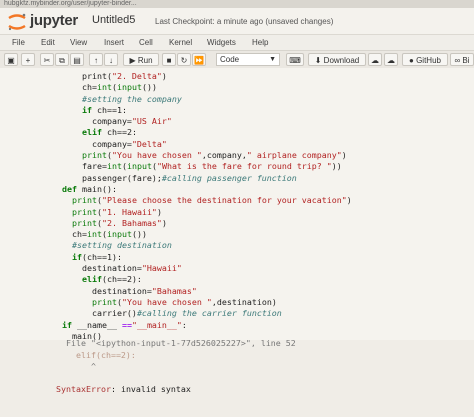 The height and width of the screenshot is (417, 474). Describe the element at coordinates (126, 324) in the screenshot. I see `code-token: ==` at that location.